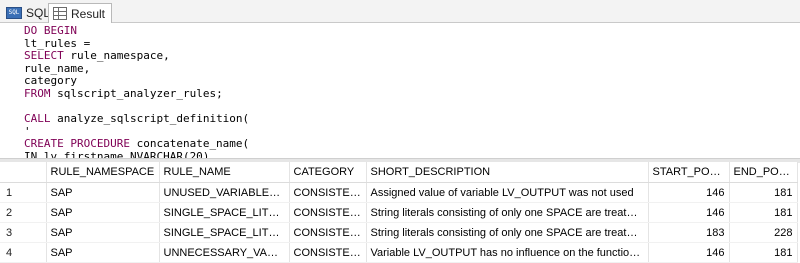  I want to click on column-header: START_POSITION, so click(689, 172).